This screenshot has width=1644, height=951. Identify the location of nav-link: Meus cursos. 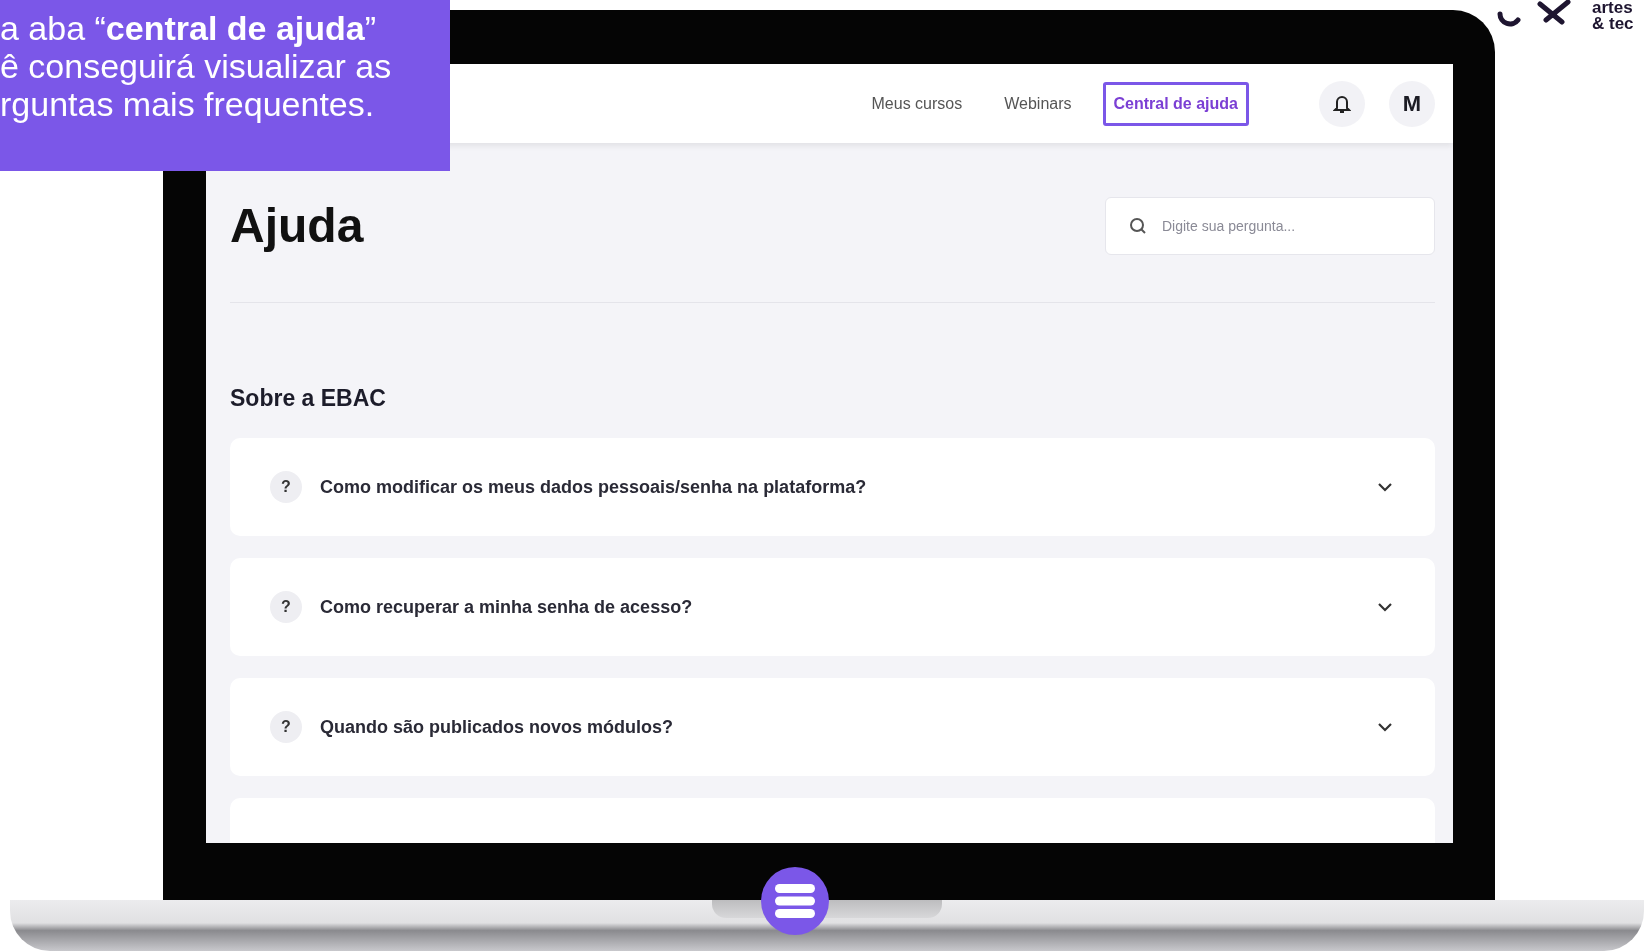
(917, 103).